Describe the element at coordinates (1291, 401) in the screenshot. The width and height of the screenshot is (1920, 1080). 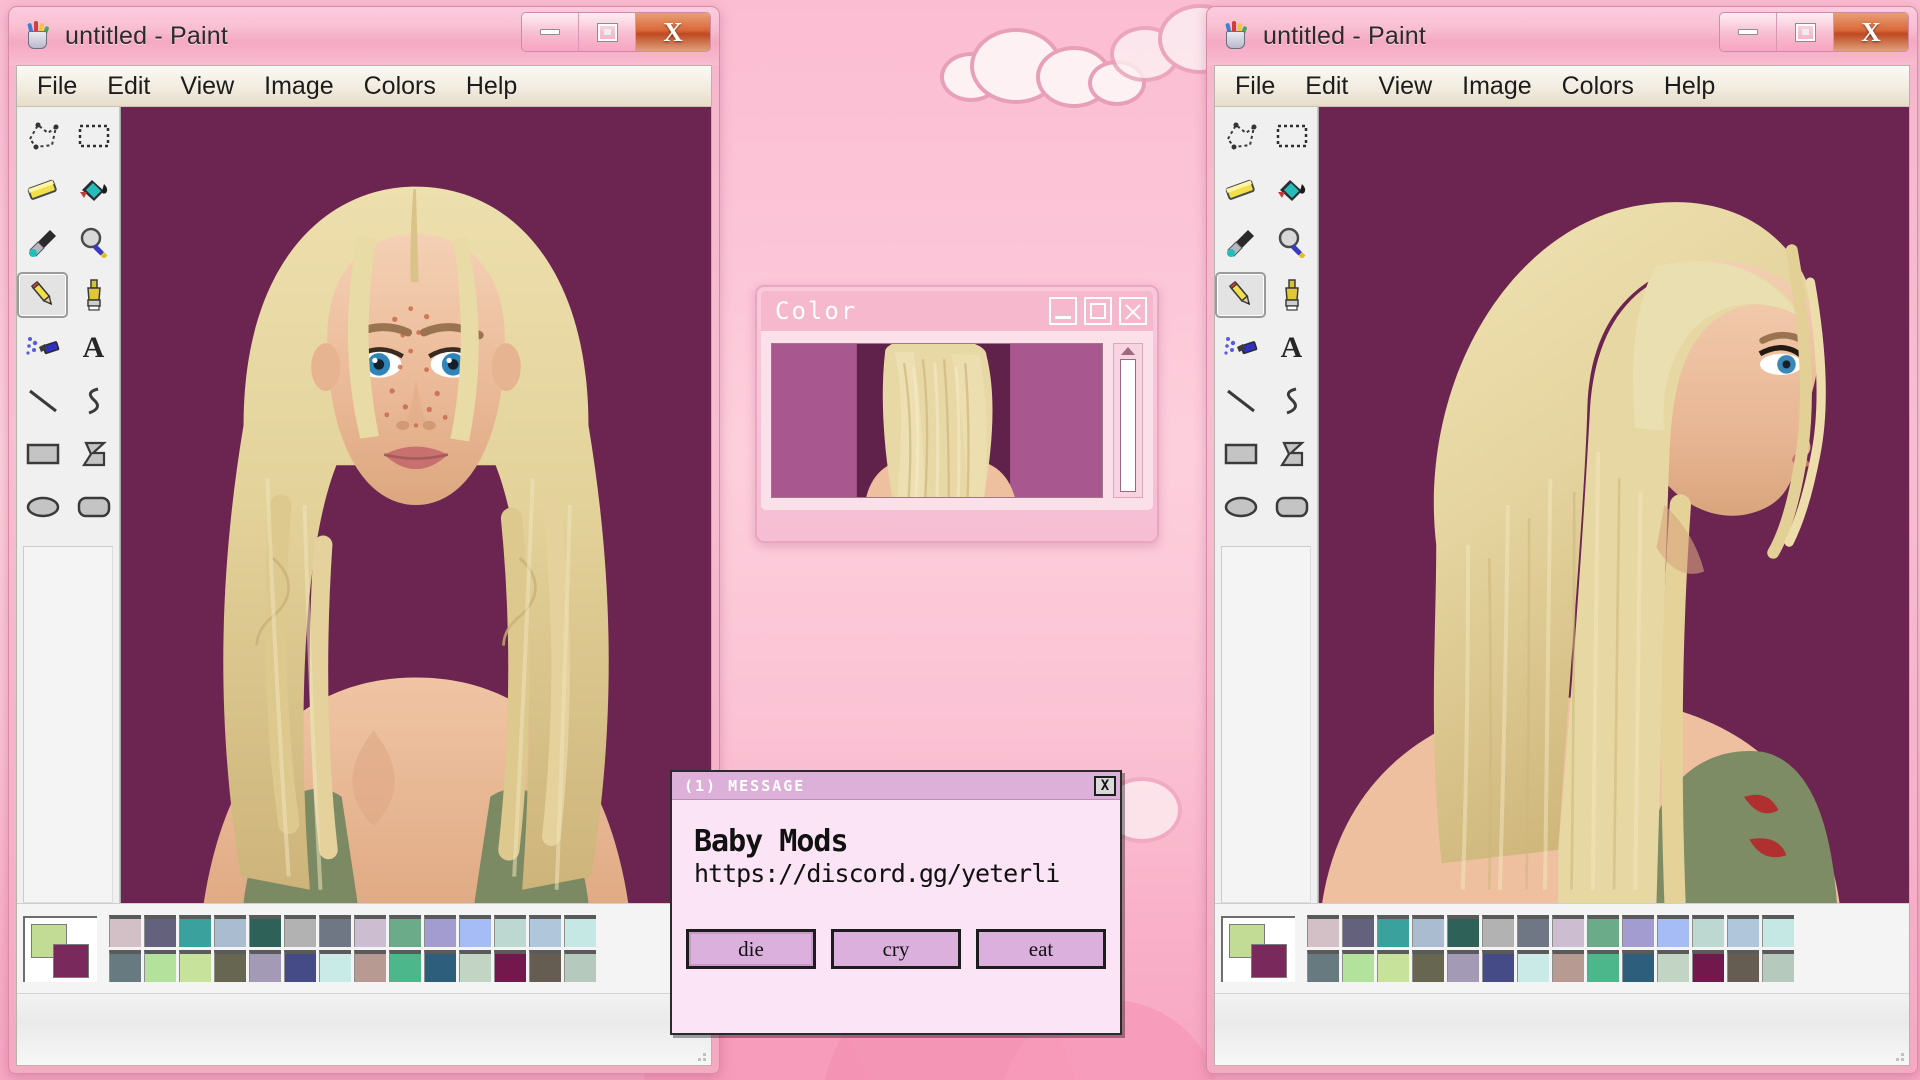
I see `curve-tool` at that location.